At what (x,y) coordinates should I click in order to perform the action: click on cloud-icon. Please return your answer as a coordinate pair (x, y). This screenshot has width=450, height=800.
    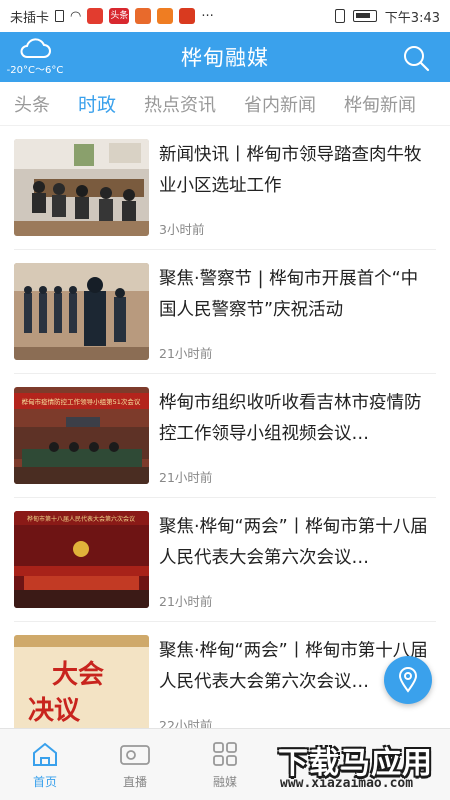
    Looking at the image, I should click on (35, 48).